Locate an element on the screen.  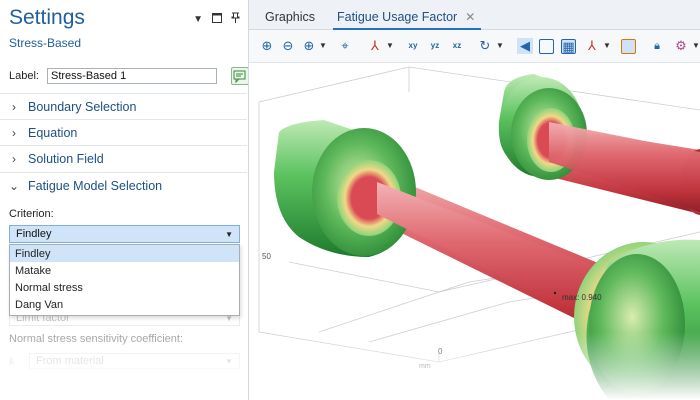
k-value: From material is located at coordinates (70, 361).